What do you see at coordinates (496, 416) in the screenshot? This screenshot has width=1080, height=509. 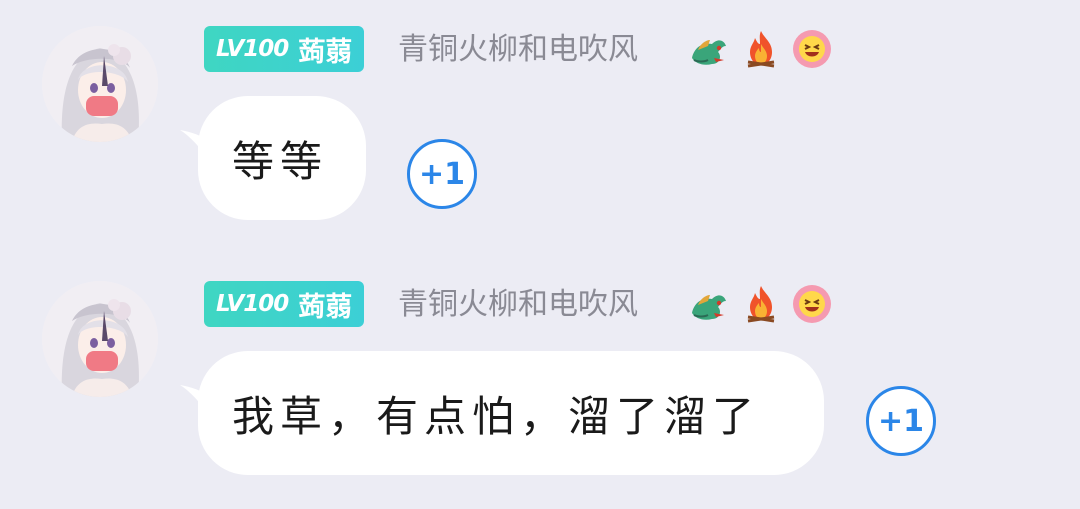 I see `message-text: 我草，有点怕，溜了溜了` at bounding box center [496, 416].